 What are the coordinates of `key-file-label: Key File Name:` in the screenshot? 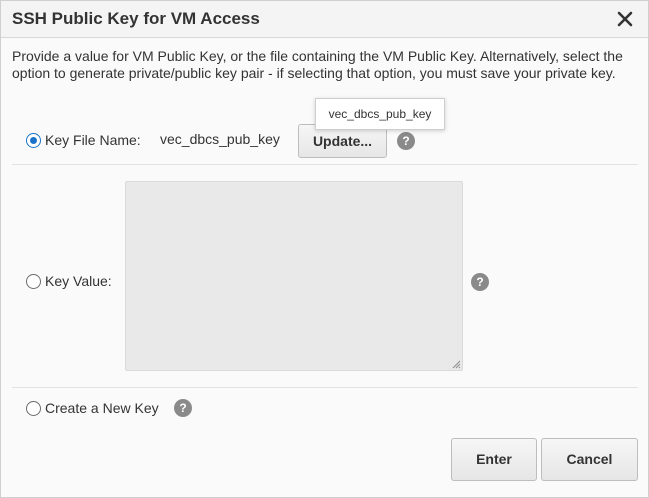 It's located at (93, 140).